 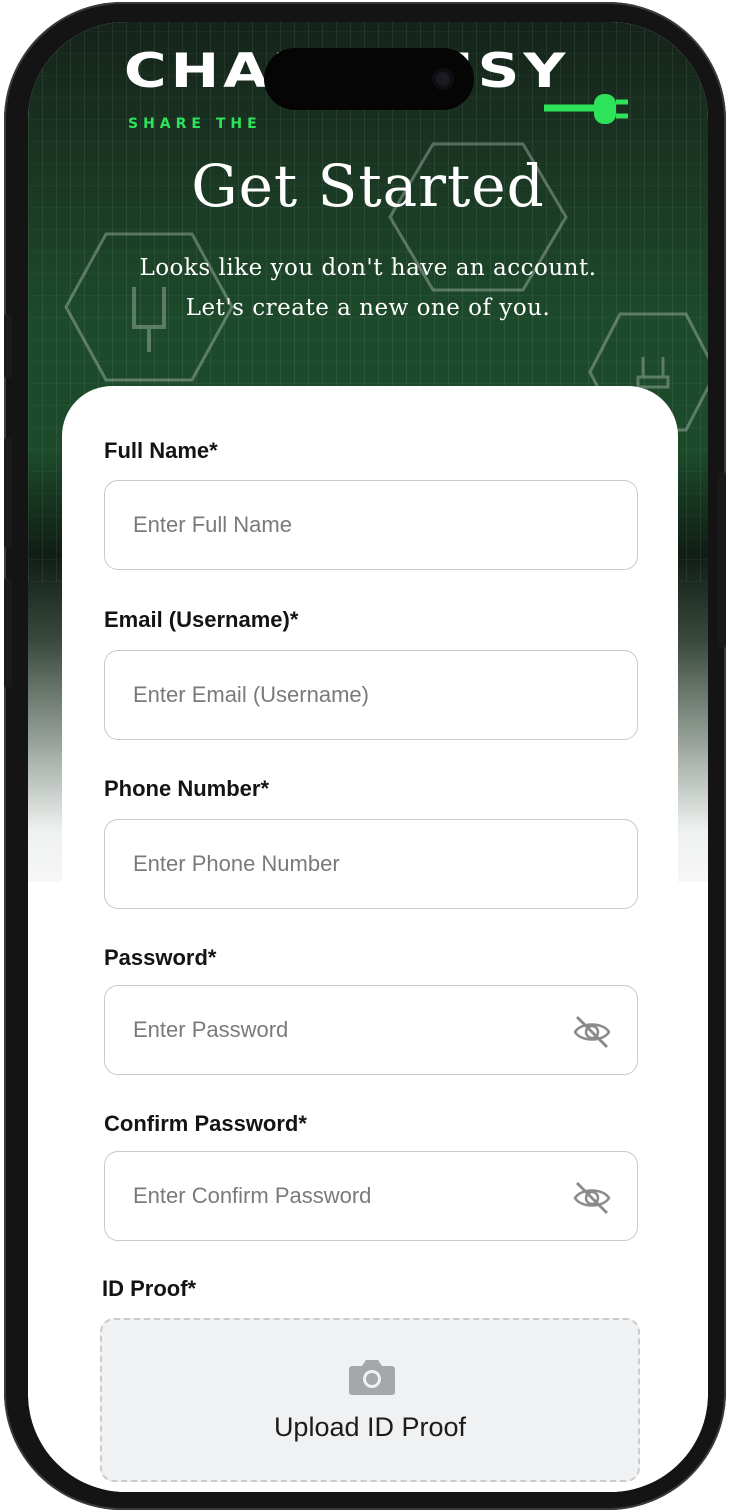 I want to click on confirm-password-input, so click(x=371, y=1196).